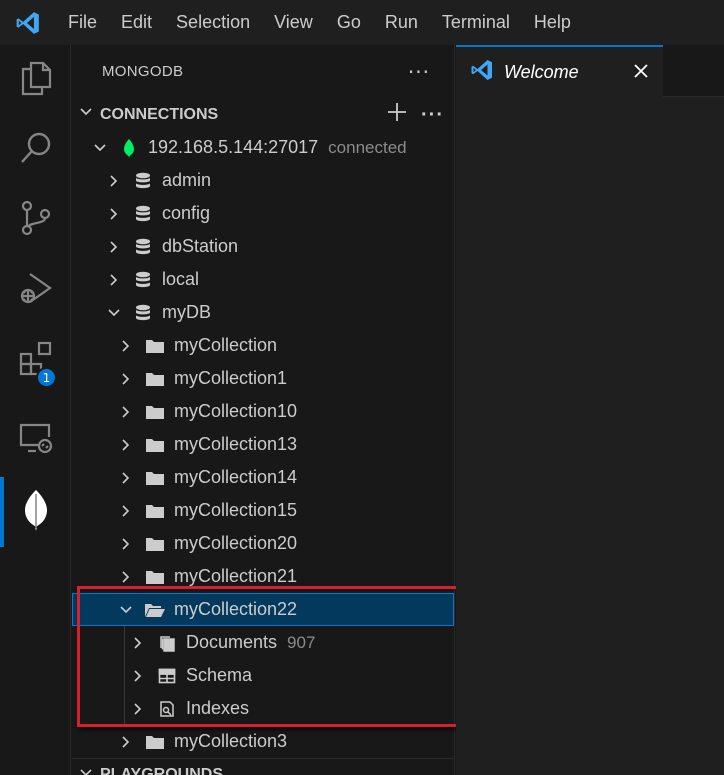 The width and height of the screenshot is (724, 775). I want to click on search-icon, so click(36, 150).